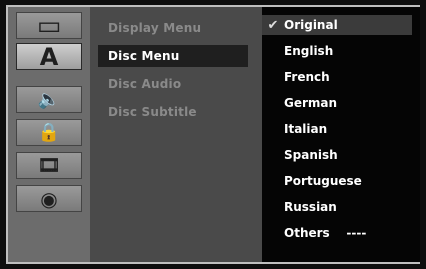 This screenshot has height=269, width=426. I want to click on option-italian: Italian, so click(337, 129).